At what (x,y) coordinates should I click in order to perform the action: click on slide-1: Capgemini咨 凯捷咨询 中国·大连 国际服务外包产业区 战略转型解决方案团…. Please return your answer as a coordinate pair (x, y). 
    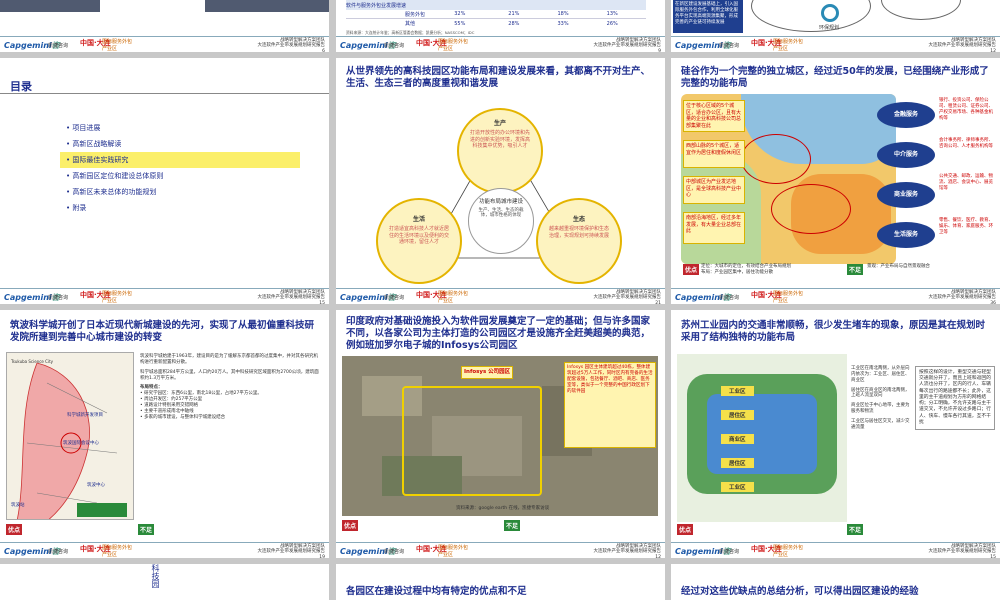
    Looking at the image, I should click on (164, 26).